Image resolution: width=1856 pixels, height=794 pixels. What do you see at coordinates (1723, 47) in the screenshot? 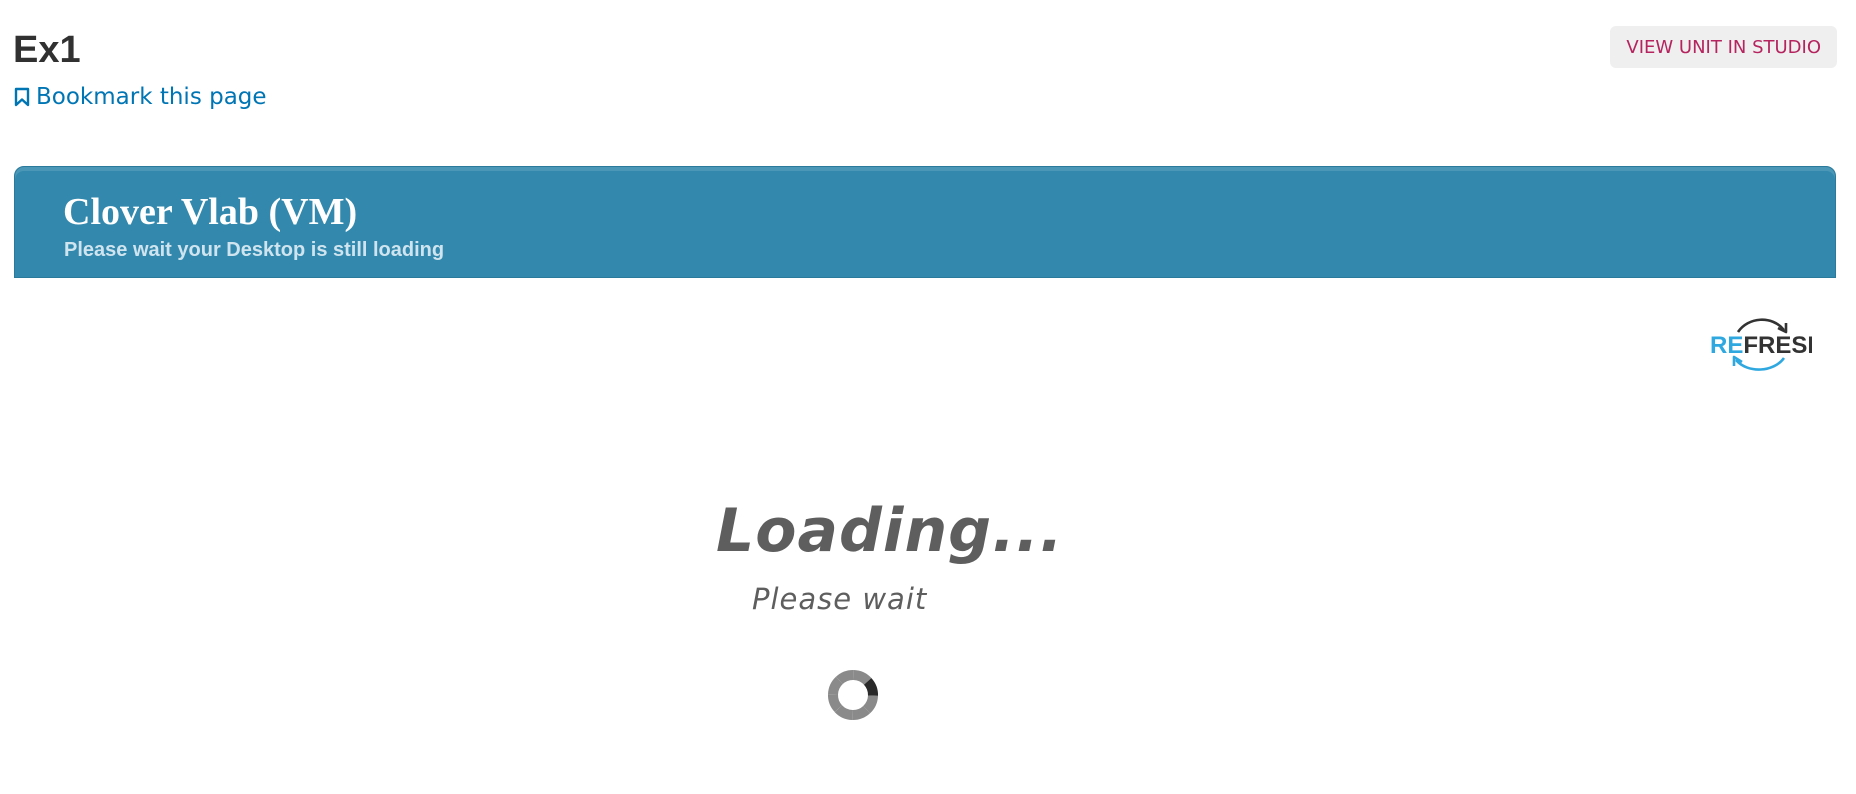
I see `view-unit-in-studio-button: VIEW UNIT IN STUDIO` at bounding box center [1723, 47].